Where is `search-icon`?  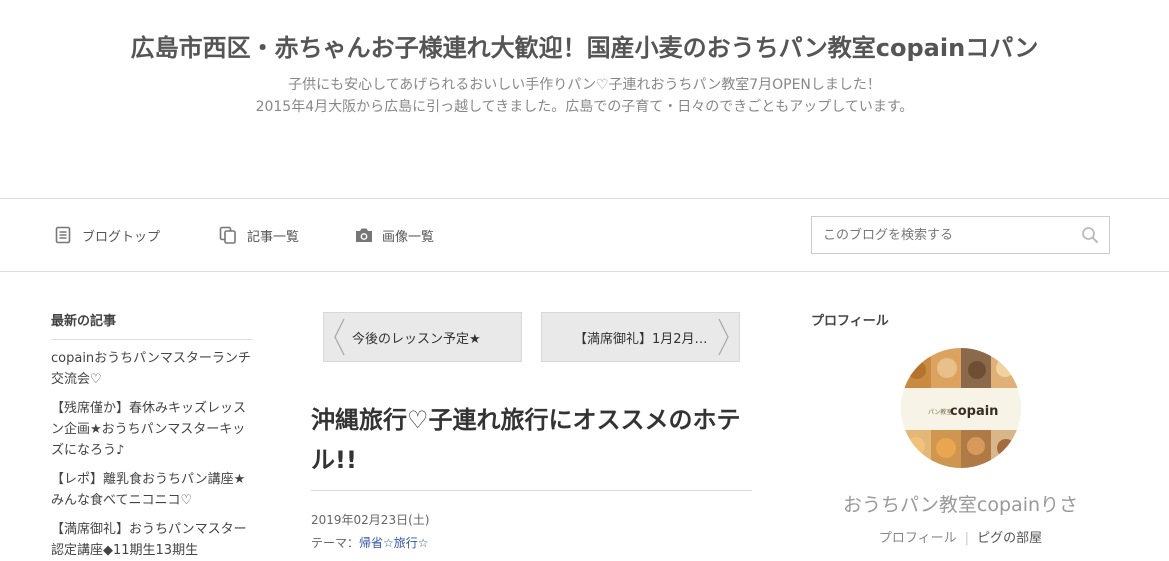
search-icon is located at coordinates (1090, 235).